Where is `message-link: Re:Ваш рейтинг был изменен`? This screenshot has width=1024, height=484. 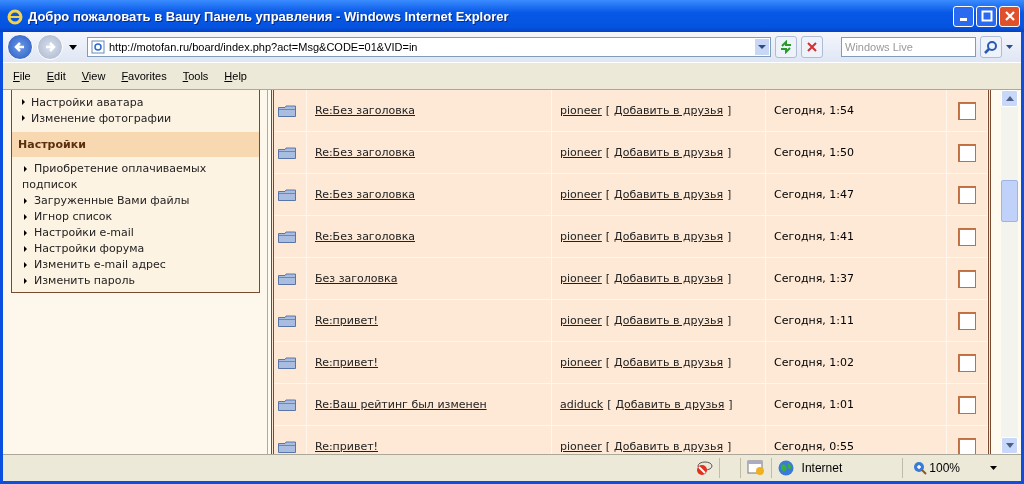
message-link: Re:Ваш рейтинг был изменен is located at coordinates (401, 404).